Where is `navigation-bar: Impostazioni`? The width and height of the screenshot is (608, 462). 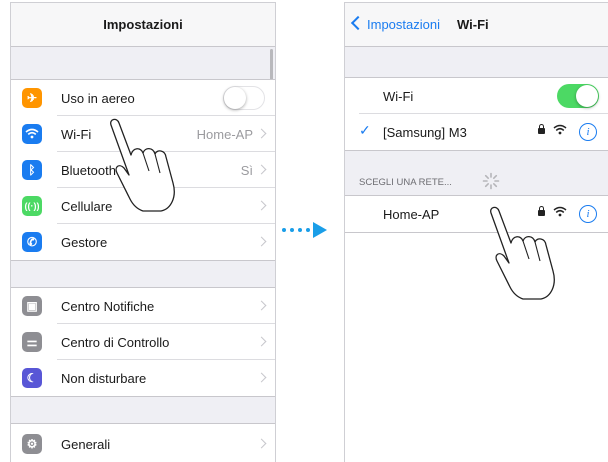 navigation-bar: Impostazioni is located at coordinates (143, 25).